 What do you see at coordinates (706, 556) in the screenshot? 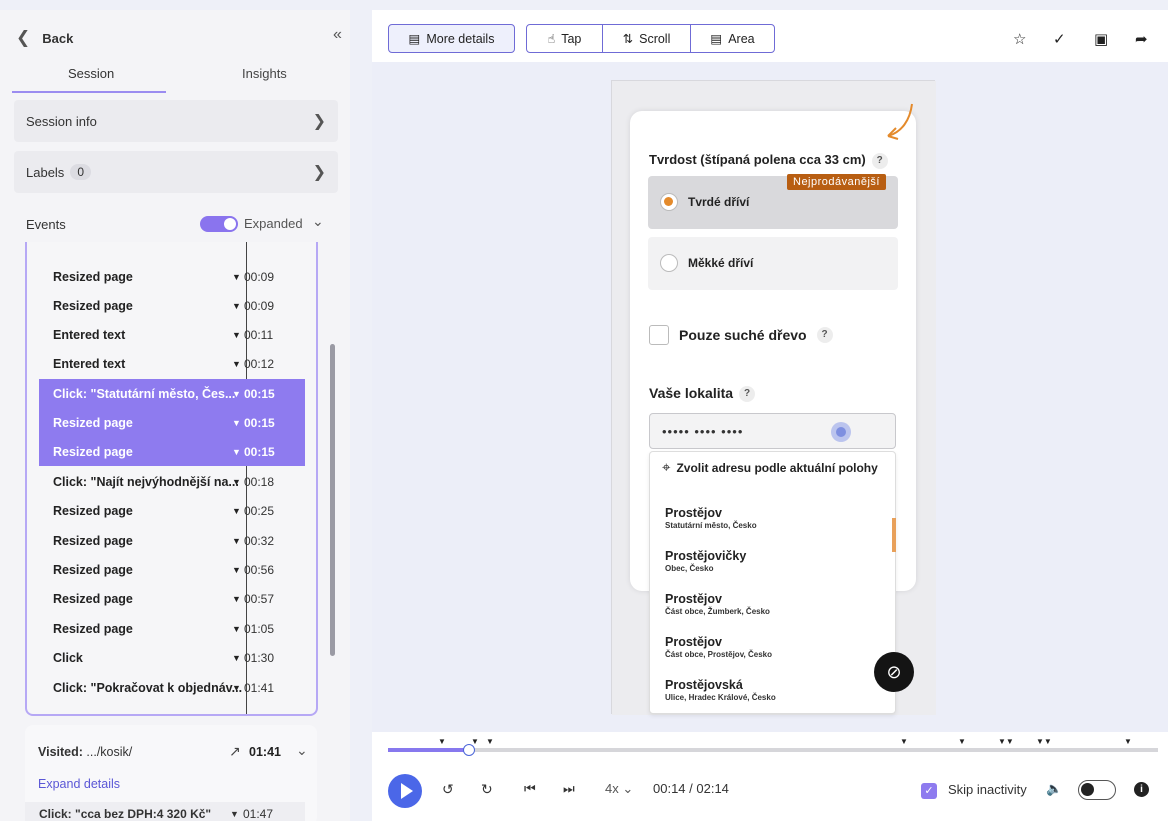
I see `suggestion-name: Prostějovičky` at bounding box center [706, 556].